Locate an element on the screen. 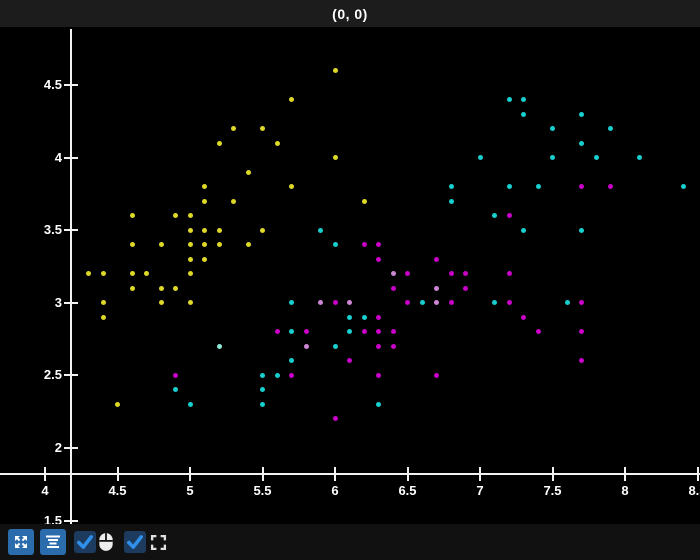 Image resolution: width=700 pixels, height=560 pixels. x-axis-line is located at coordinates (350, 474).